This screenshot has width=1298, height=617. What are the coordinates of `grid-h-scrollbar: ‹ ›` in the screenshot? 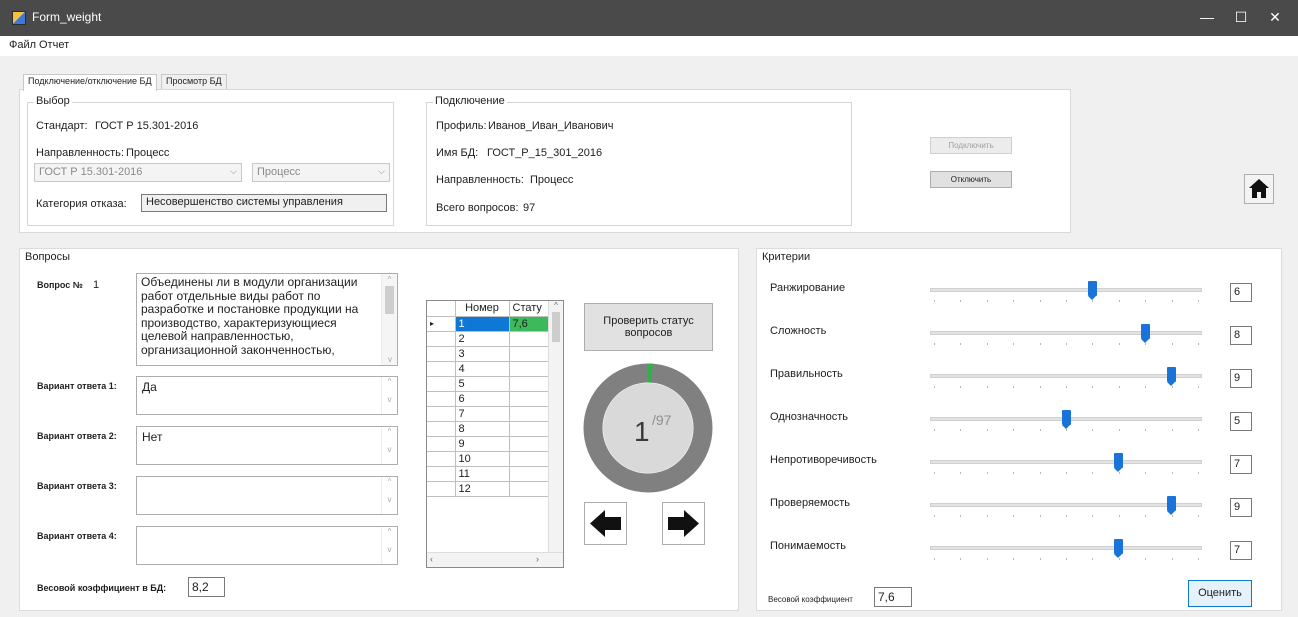 It's located at (495, 559).